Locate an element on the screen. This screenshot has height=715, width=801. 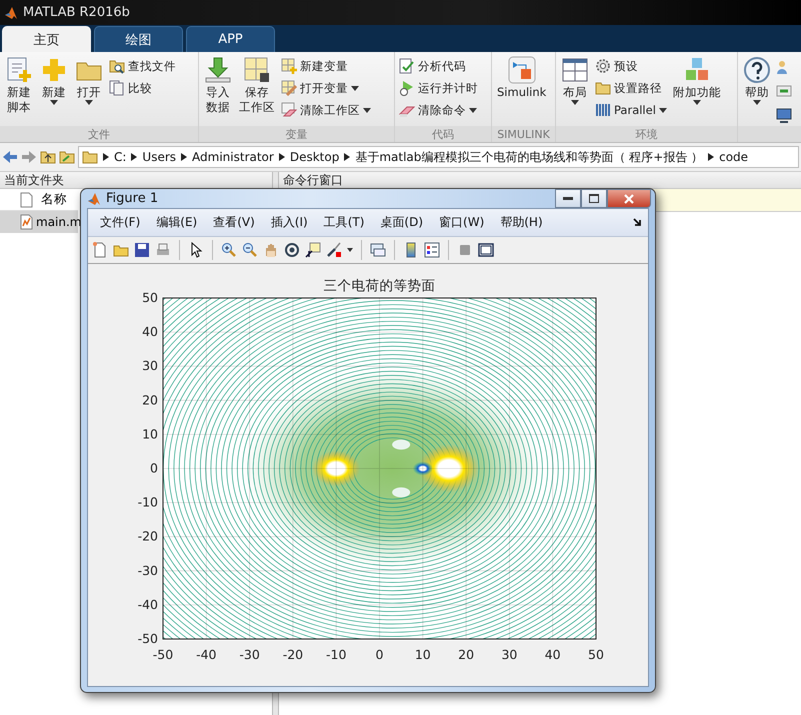
ribbon-button: Parallel is located at coordinates (631, 110).